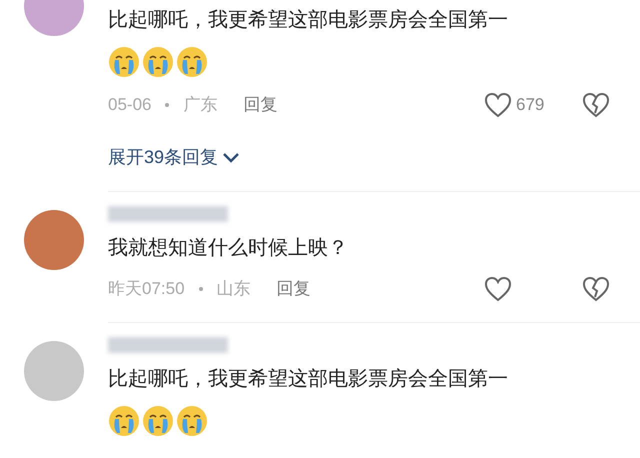 The width and height of the screenshot is (640, 458). What do you see at coordinates (231, 158) in the screenshot?
I see `chevron-down-icon` at bounding box center [231, 158].